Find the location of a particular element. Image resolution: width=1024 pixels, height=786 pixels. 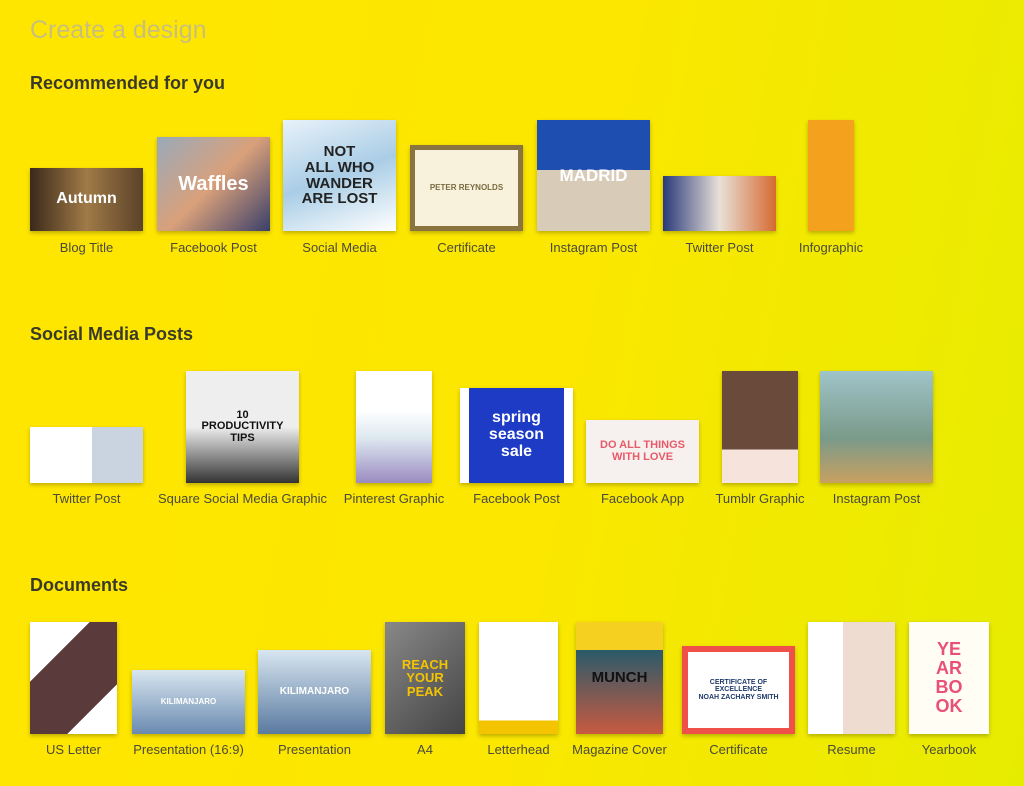

template-label-magazine-cover: Magazine Cover is located at coordinates (619, 749).